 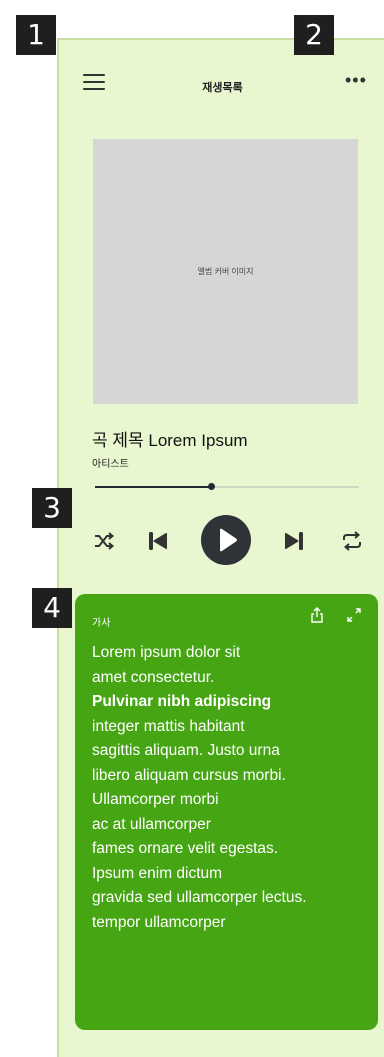 I want to click on lyrics-line: Ullamcorper morbi, so click(x=155, y=799).